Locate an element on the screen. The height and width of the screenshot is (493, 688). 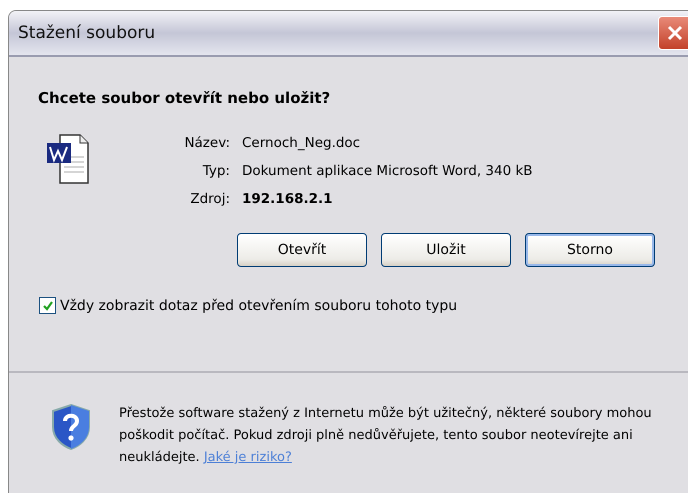
field-label: Zdroj: is located at coordinates (209, 199).